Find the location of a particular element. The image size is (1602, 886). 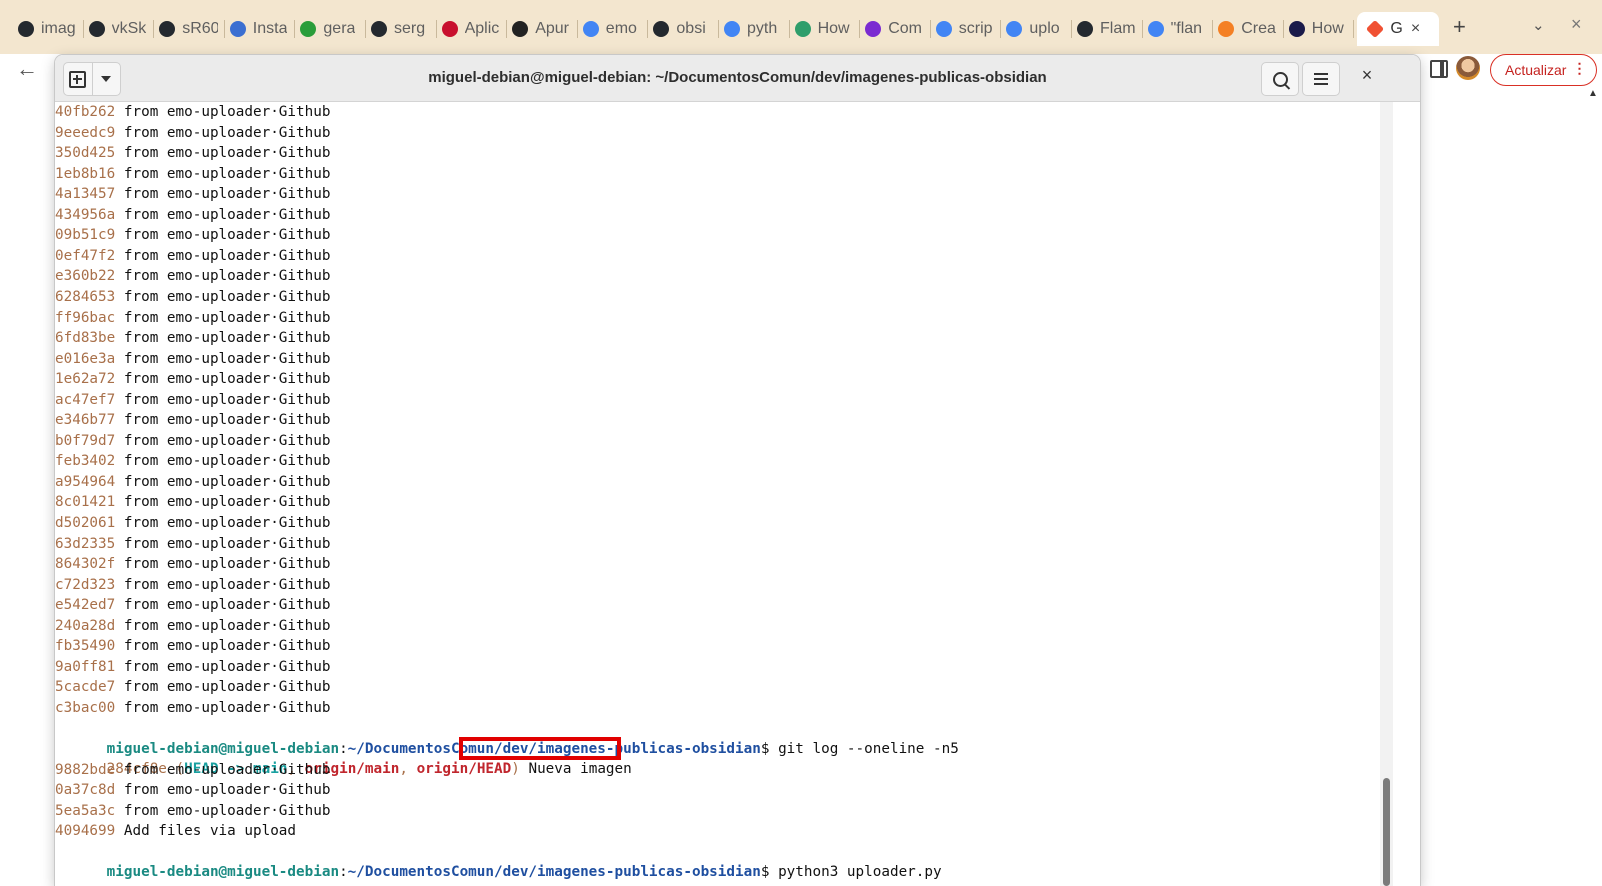

browser-tab: imag is located at coordinates (47, 29).